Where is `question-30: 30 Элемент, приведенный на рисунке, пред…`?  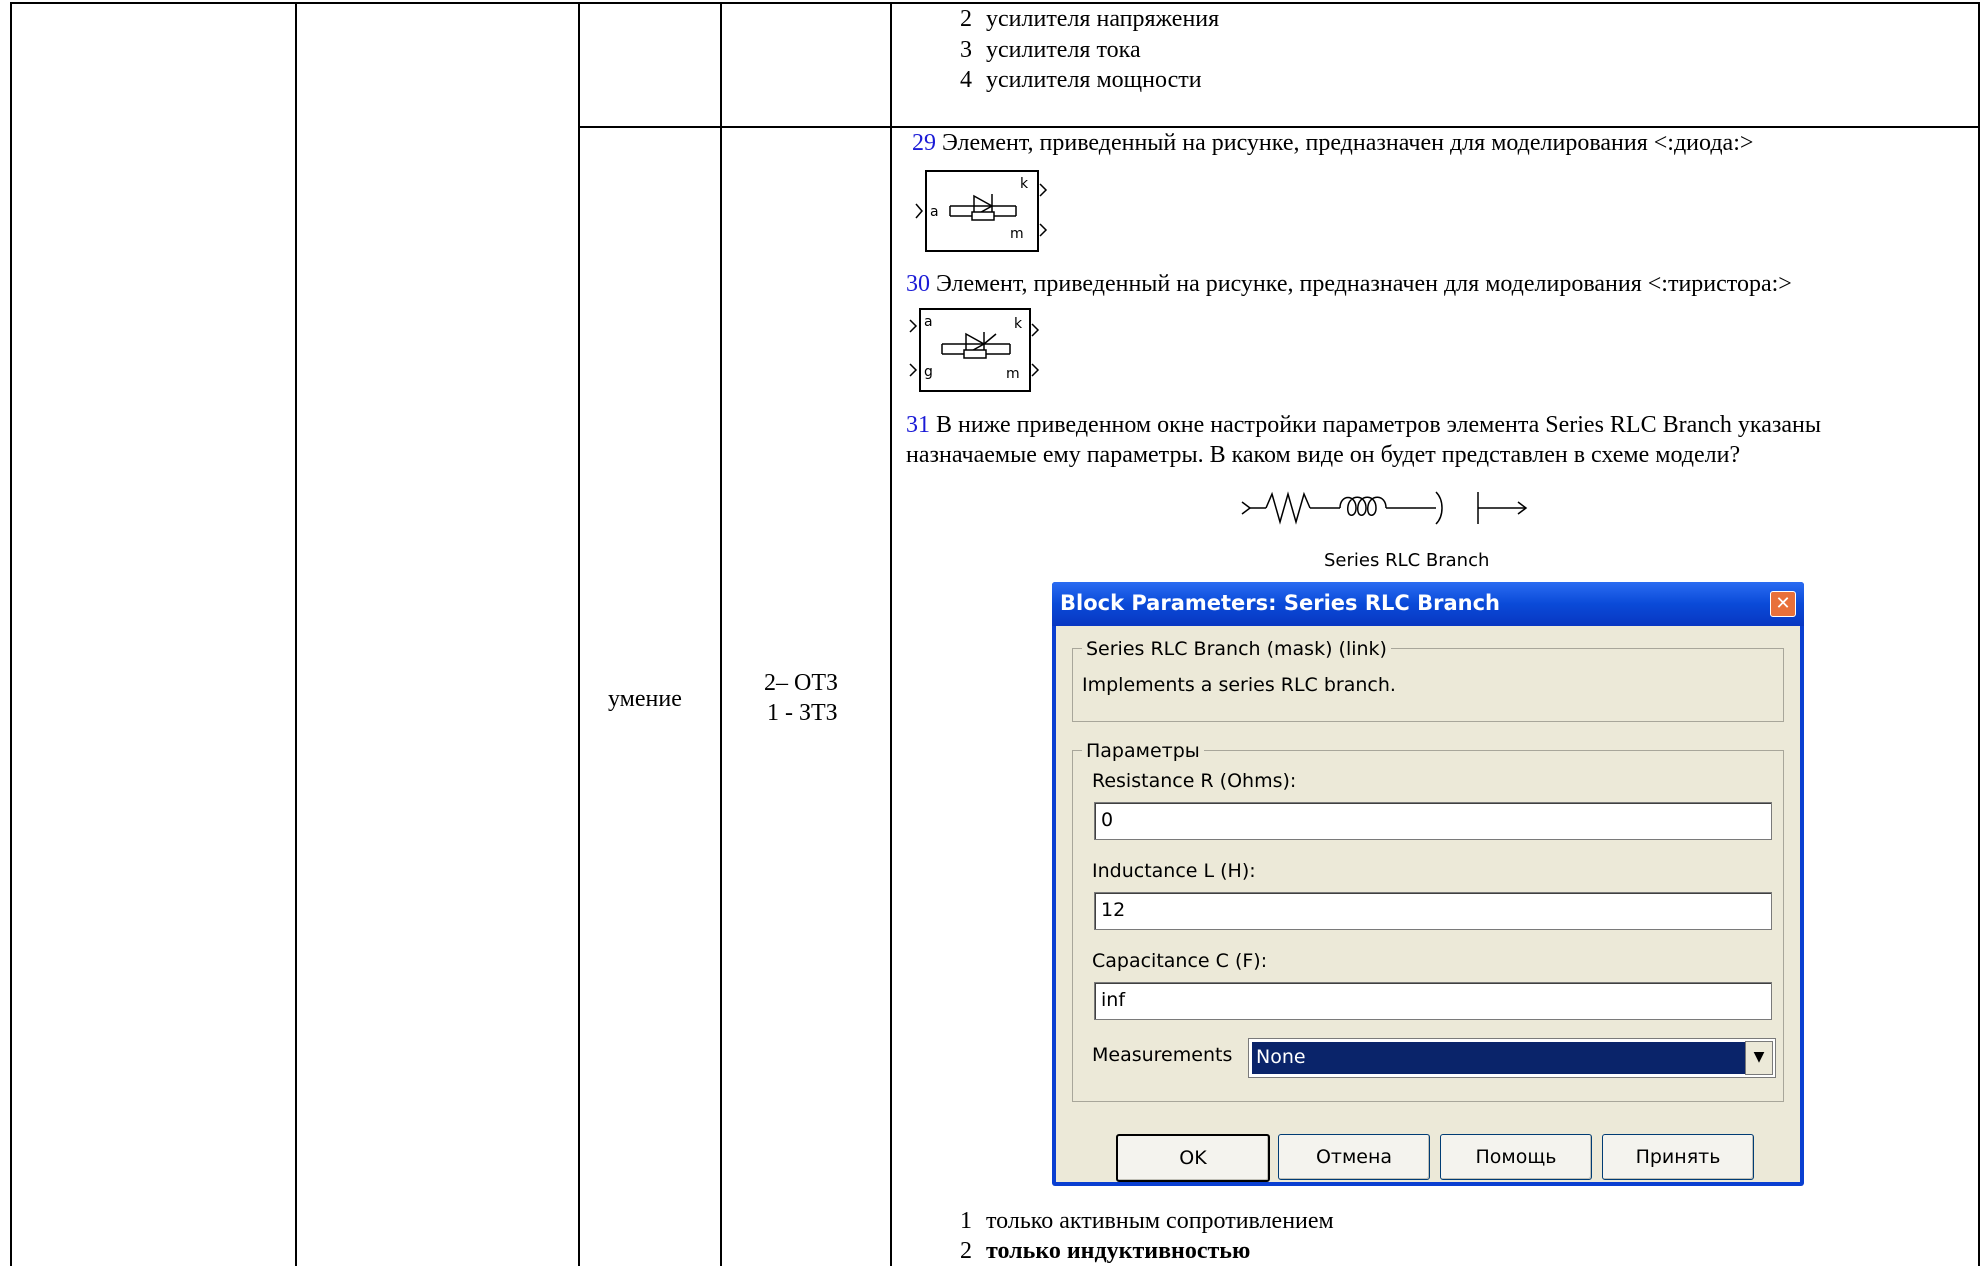 question-30: 30 Элемент, приведенный на рисунке, пред… is located at coordinates (1349, 284).